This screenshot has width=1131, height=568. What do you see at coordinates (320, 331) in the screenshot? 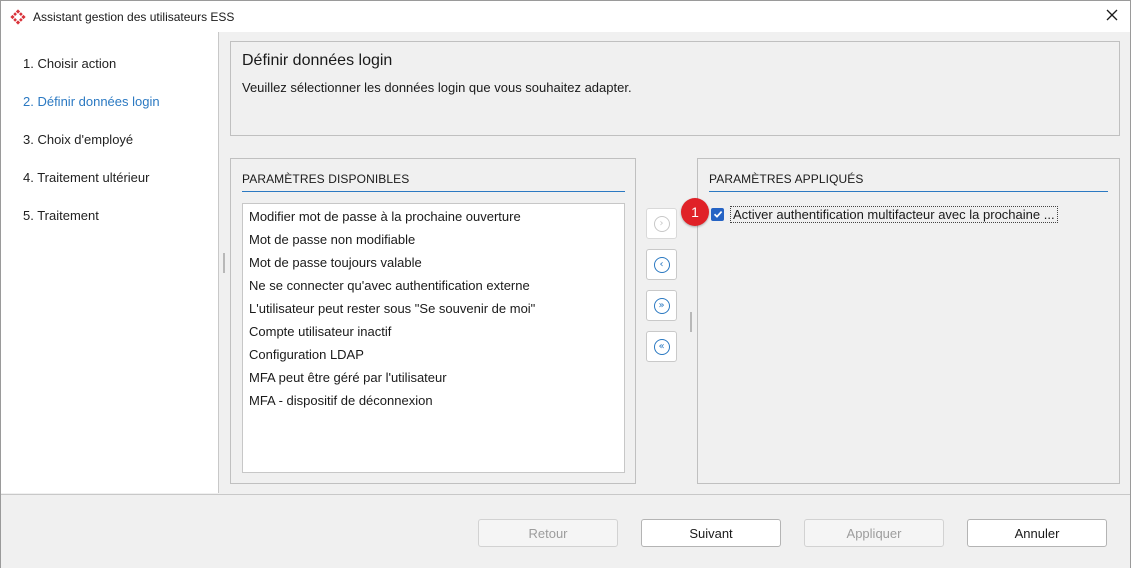
I see `list-item: Compte utilisateur inactif` at bounding box center [320, 331].